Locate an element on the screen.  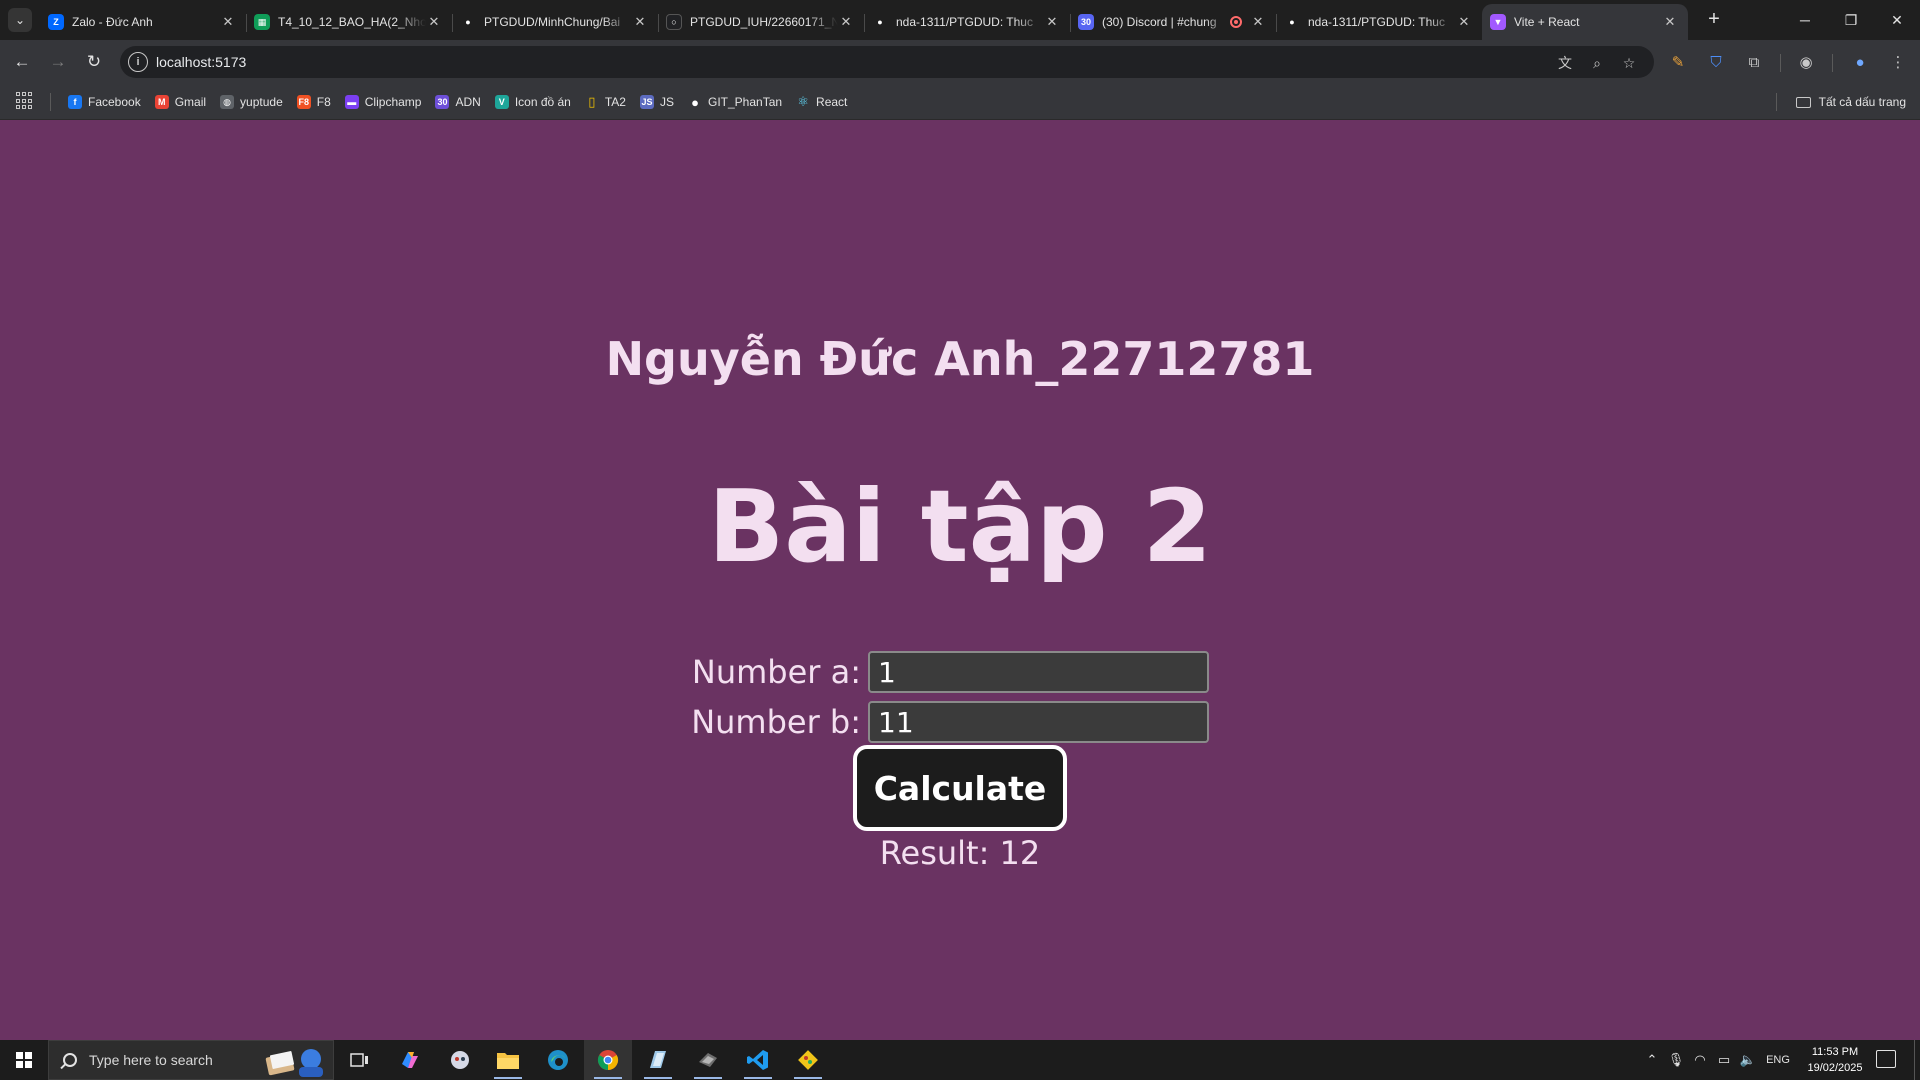
sourcetree-git-icon is located at coordinates (808, 1060).